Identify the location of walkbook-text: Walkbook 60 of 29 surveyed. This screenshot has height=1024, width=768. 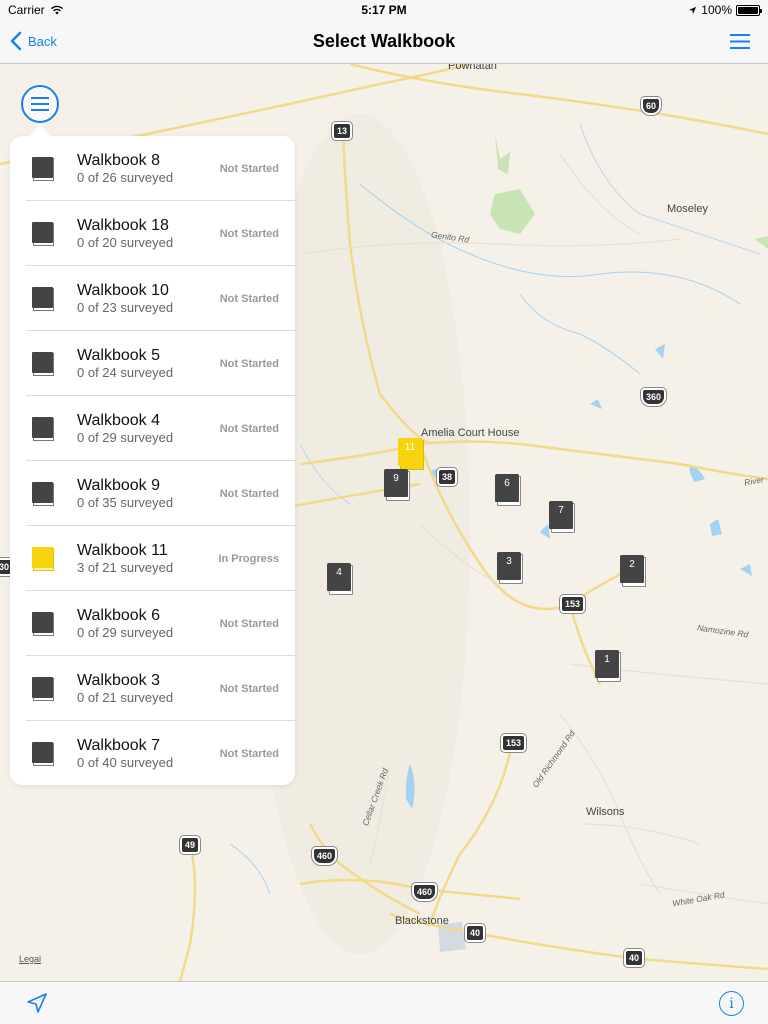
(148, 623).